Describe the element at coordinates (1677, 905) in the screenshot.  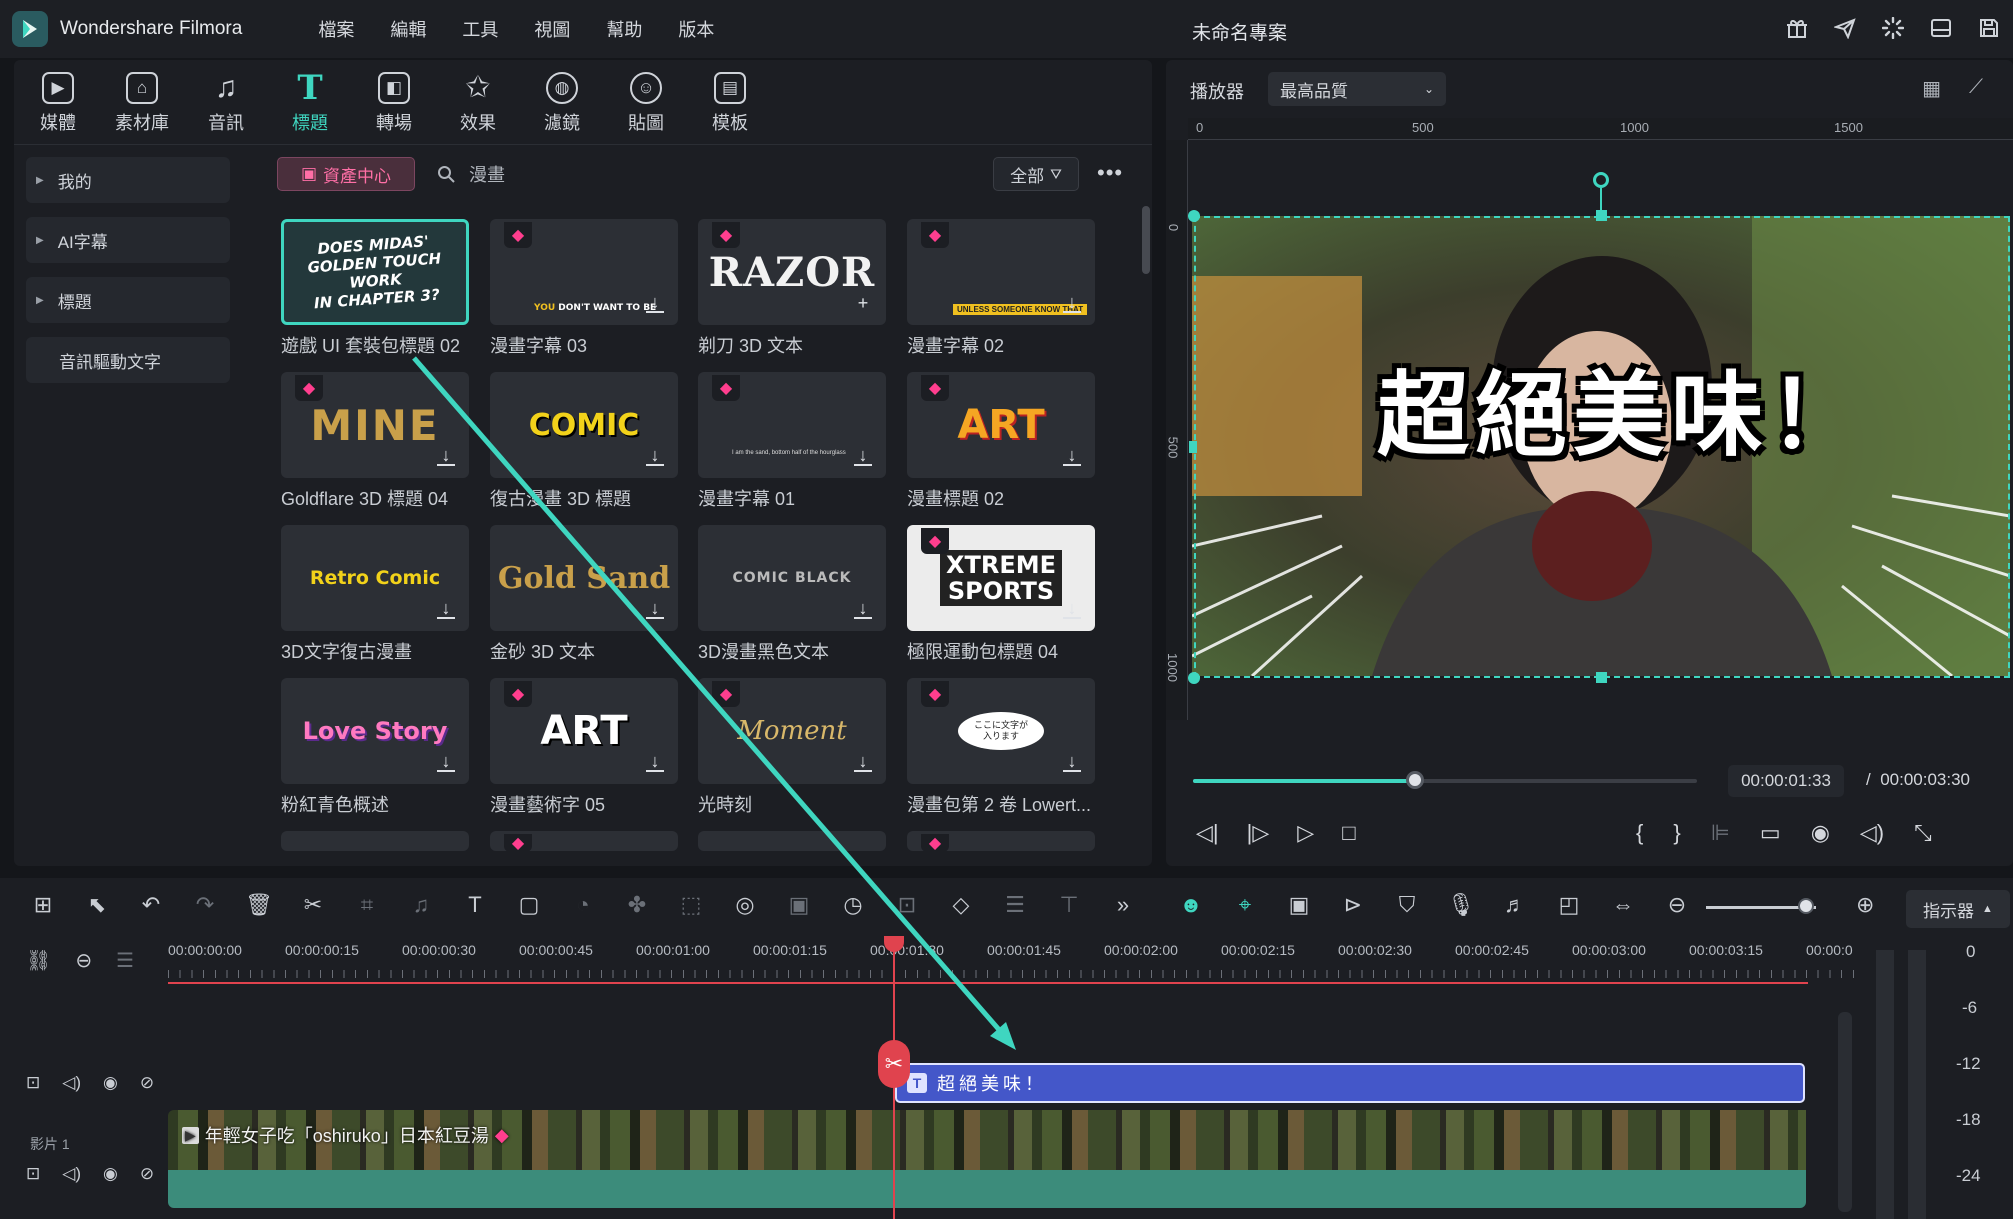
I see `zoom-out-icon: ⊖` at that location.